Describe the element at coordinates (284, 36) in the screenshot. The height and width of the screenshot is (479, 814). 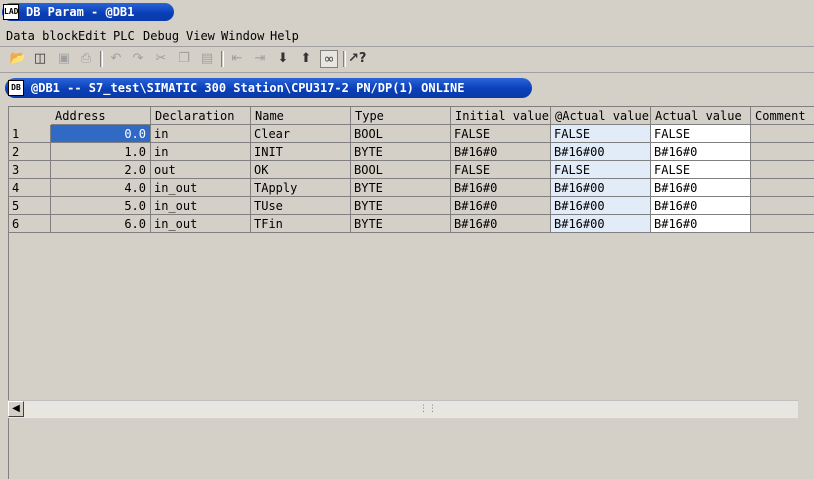
I see `menu-help: Help` at that location.